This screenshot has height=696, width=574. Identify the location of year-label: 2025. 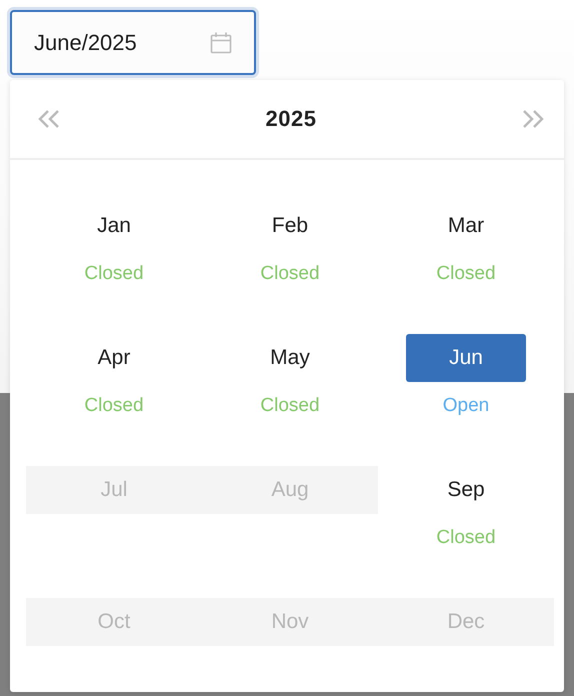
(291, 119).